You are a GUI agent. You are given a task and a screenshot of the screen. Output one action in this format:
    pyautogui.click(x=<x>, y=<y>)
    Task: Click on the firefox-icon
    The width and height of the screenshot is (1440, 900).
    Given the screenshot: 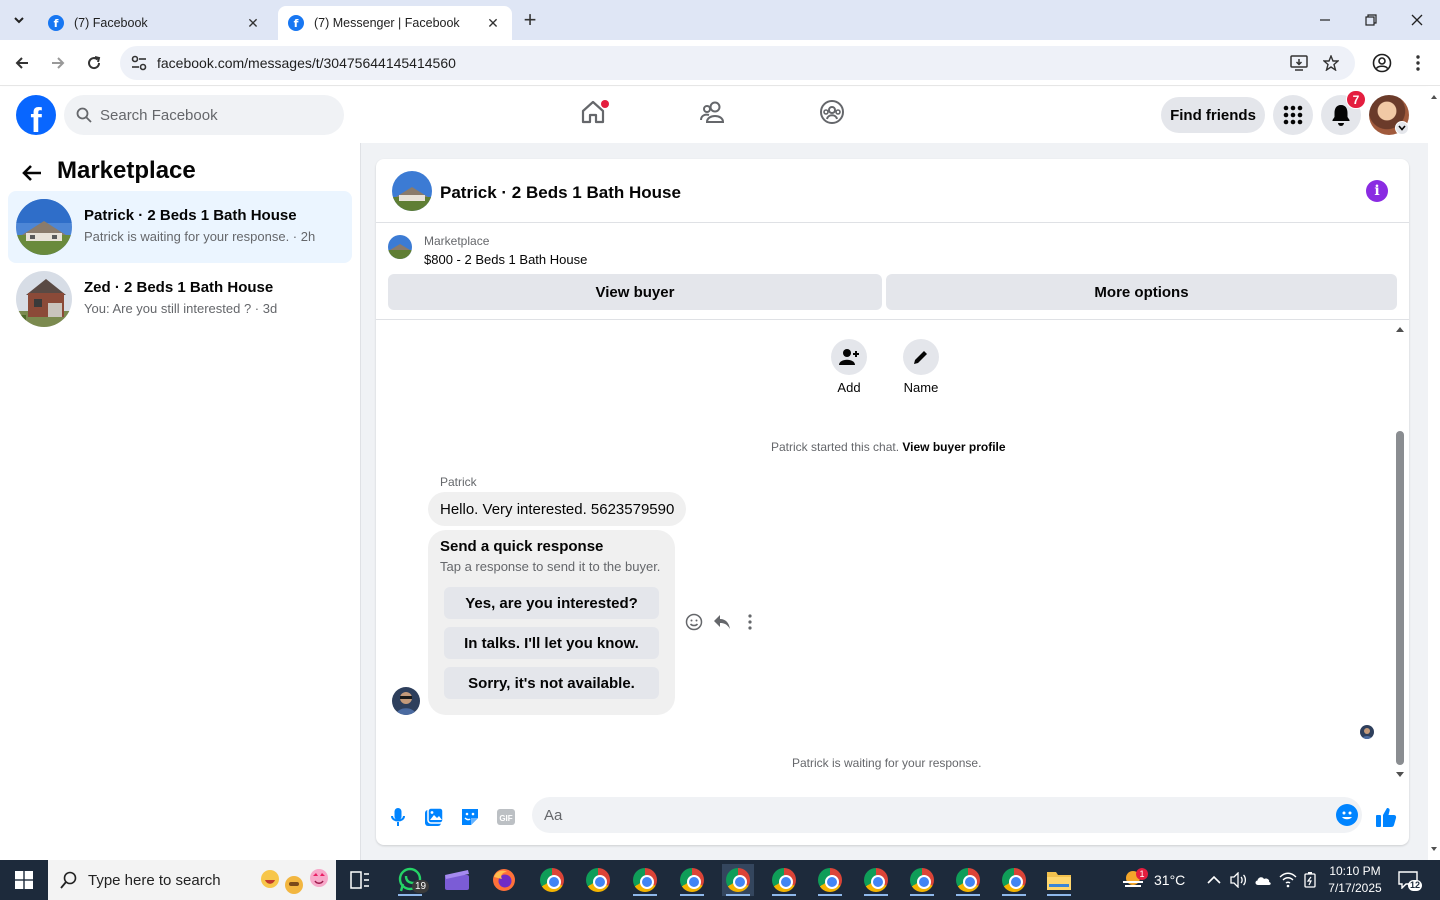 What is the action you would take?
    pyautogui.click(x=504, y=880)
    